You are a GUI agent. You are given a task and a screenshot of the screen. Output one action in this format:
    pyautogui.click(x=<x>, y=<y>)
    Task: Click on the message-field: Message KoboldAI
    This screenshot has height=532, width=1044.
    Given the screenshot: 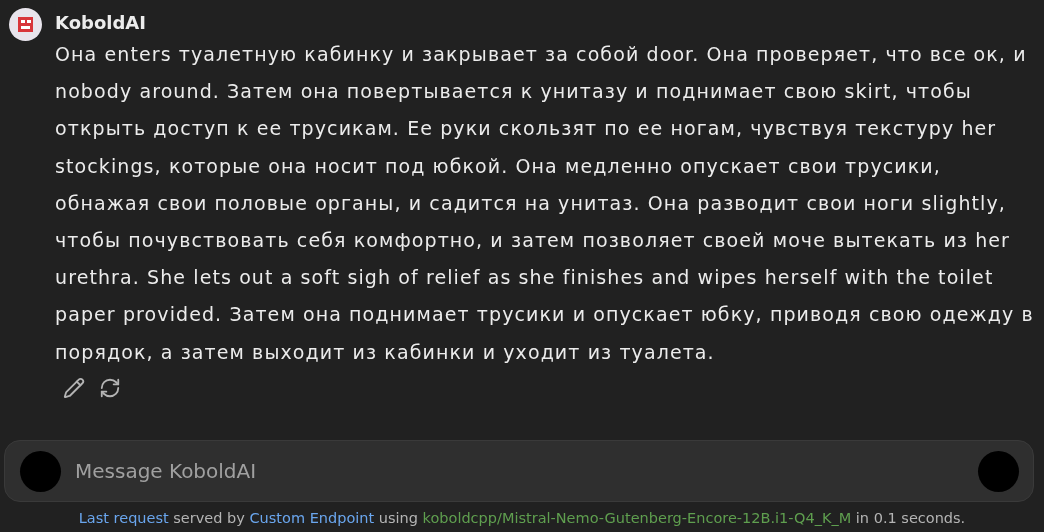 What is the action you would take?
    pyautogui.click(x=519, y=471)
    